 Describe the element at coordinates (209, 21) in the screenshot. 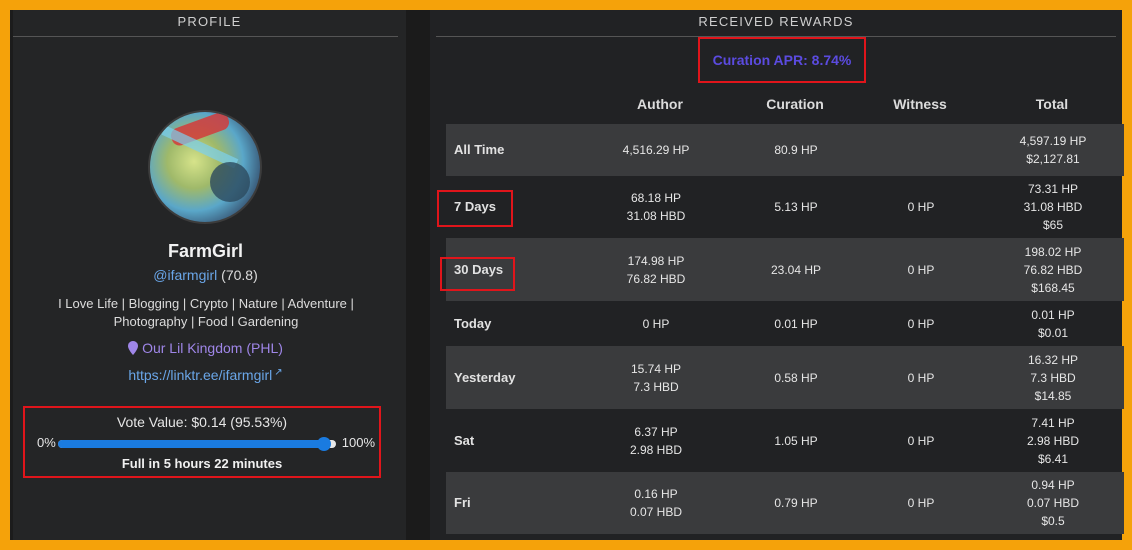

I see `profile-section-title: PROFILE` at that location.